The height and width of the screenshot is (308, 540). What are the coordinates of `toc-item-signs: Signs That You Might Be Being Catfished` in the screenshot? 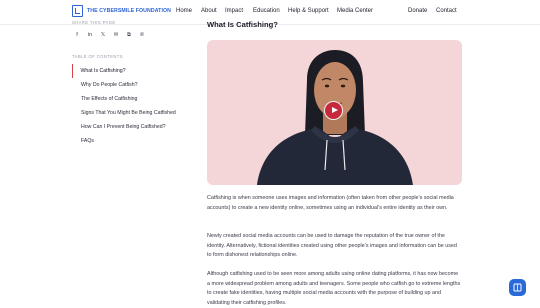 It's located at (131, 113).